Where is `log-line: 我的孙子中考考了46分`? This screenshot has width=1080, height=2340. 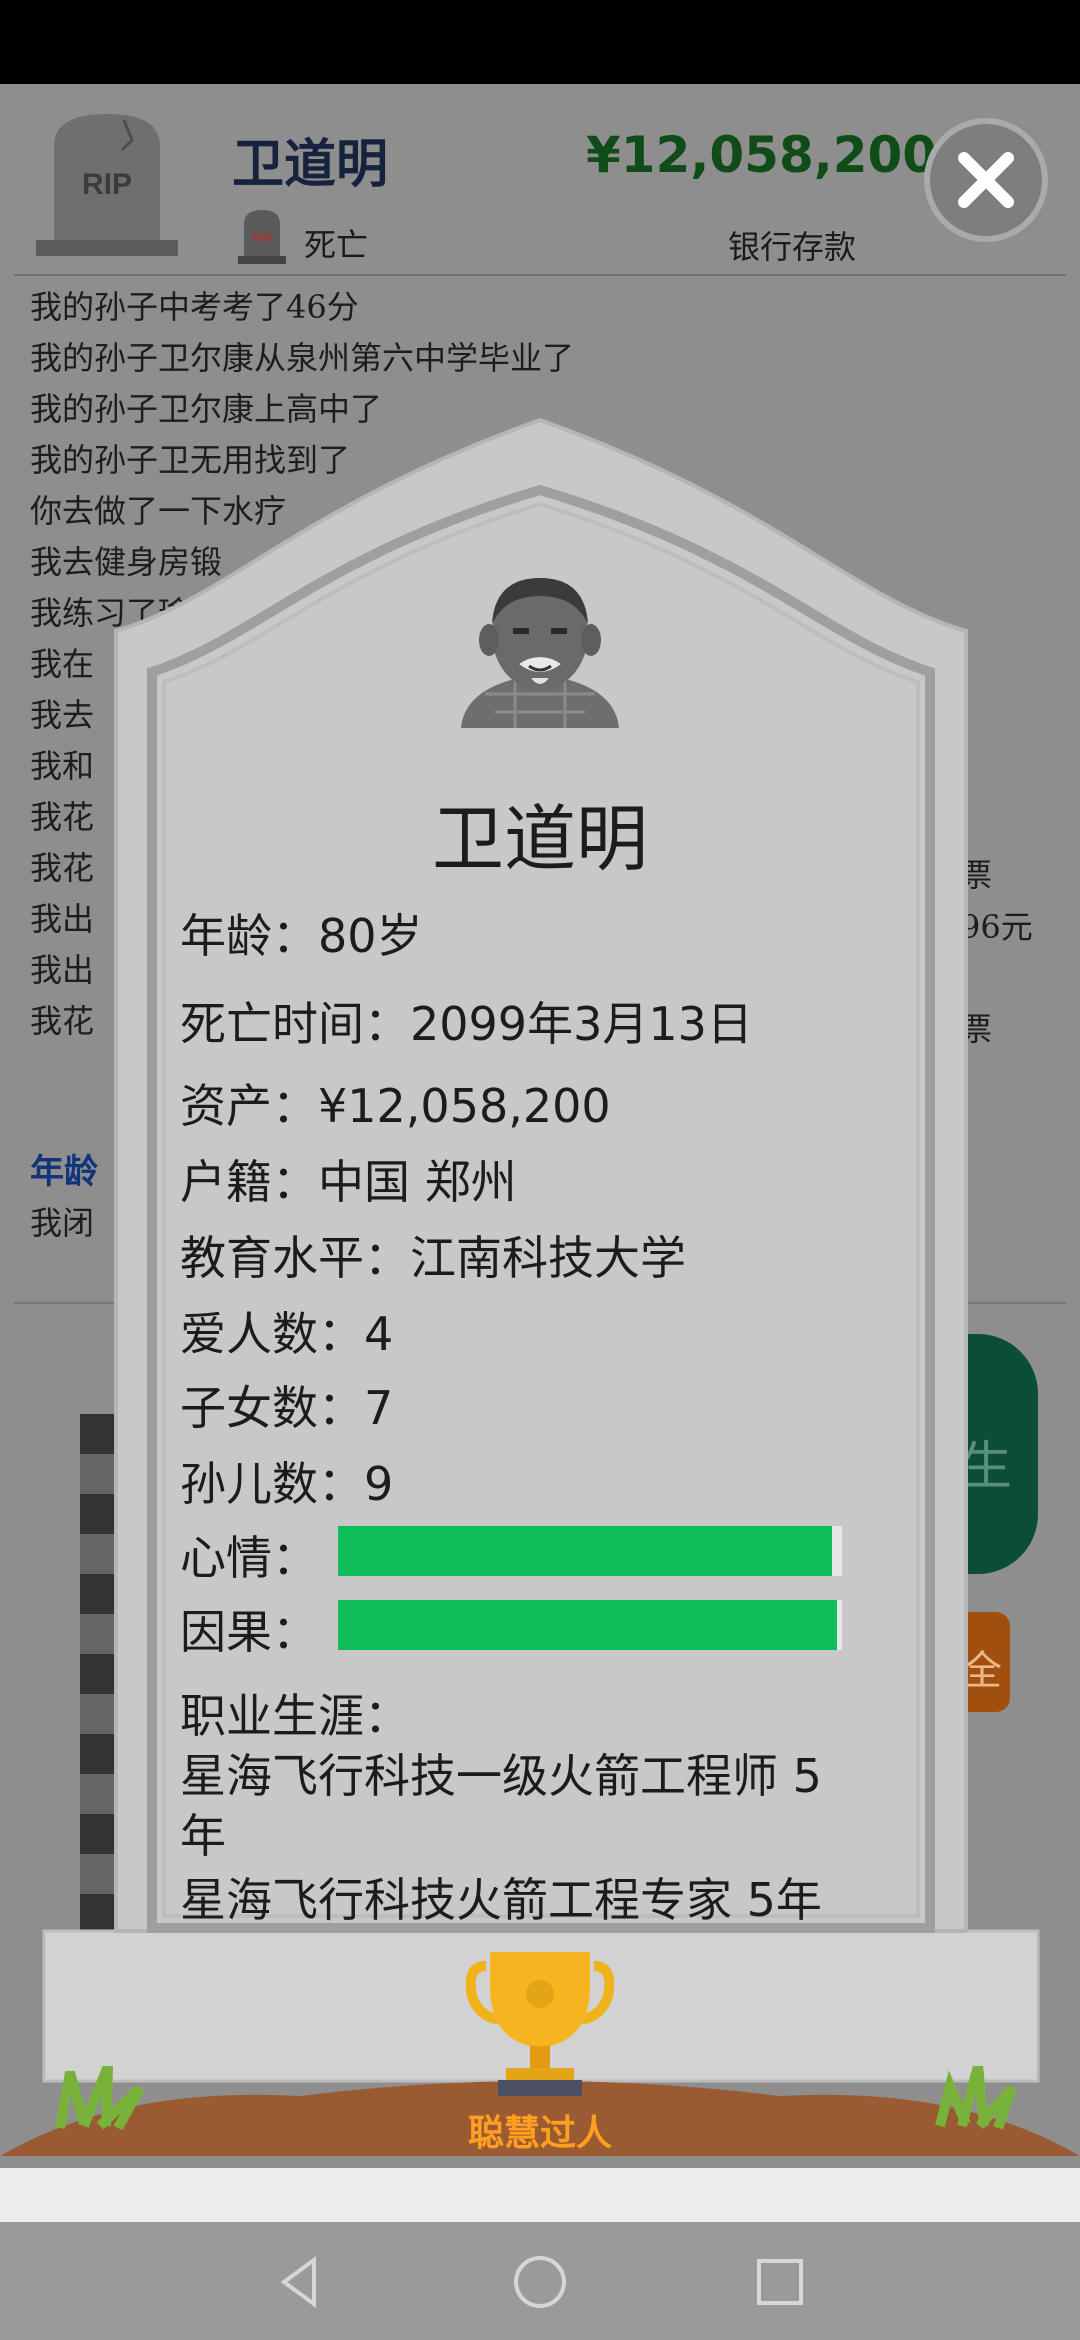 log-line: 我的孙子中考考了46分 is located at coordinates (194, 307).